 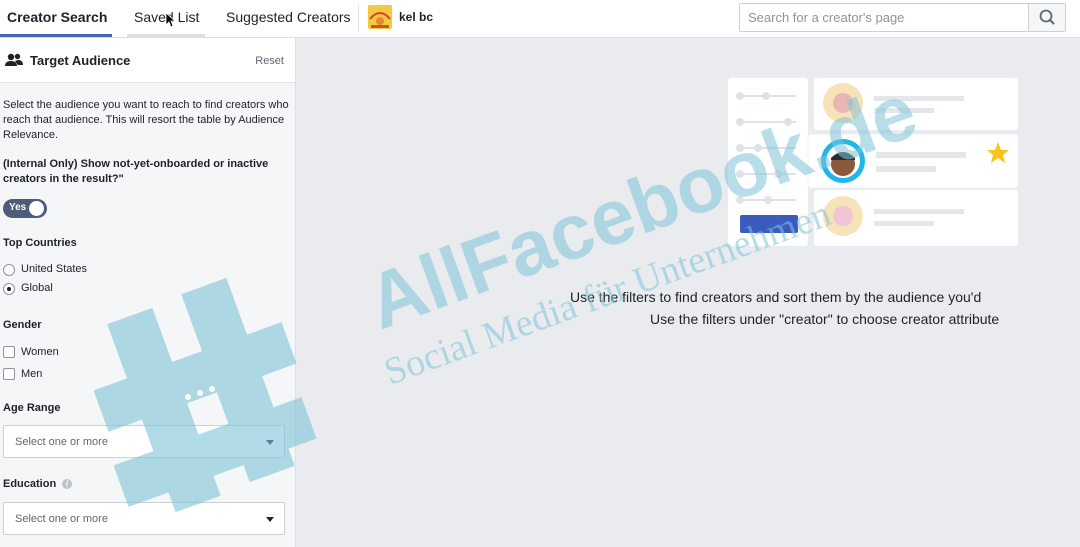 What do you see at coordinates (36, 208) in the screenshot?
I see `toggle-knob` at bounding box center [36, 208].